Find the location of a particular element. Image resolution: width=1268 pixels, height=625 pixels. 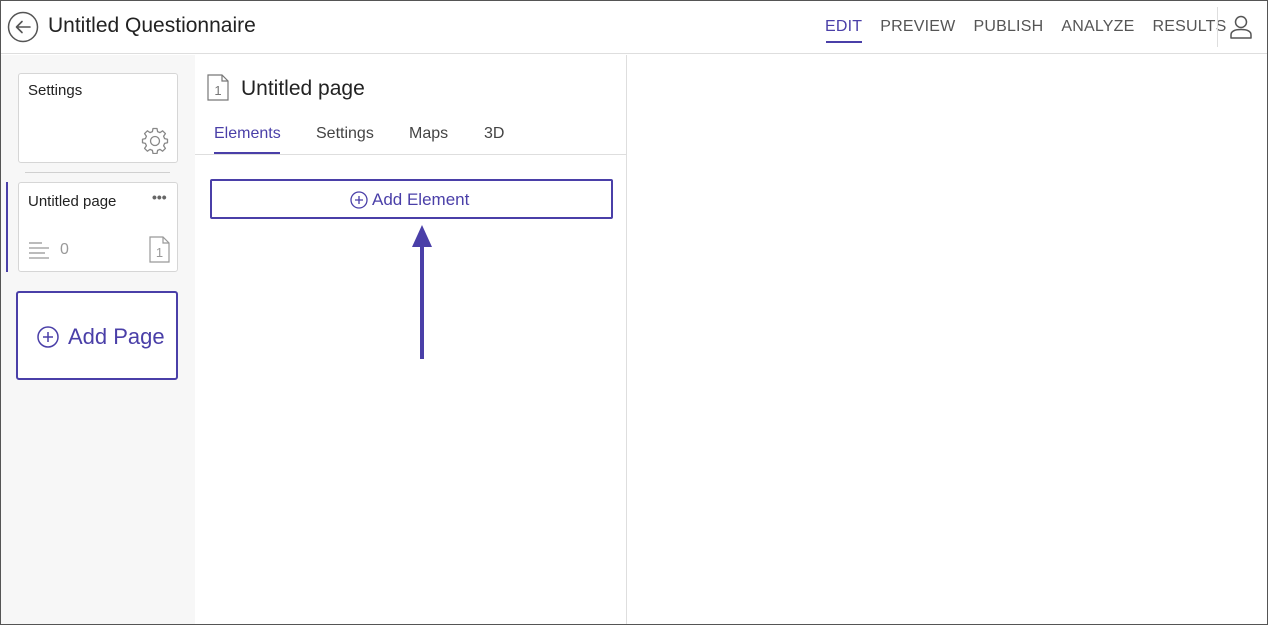

tab-elements: Elements is located at coordinates (247, 134).